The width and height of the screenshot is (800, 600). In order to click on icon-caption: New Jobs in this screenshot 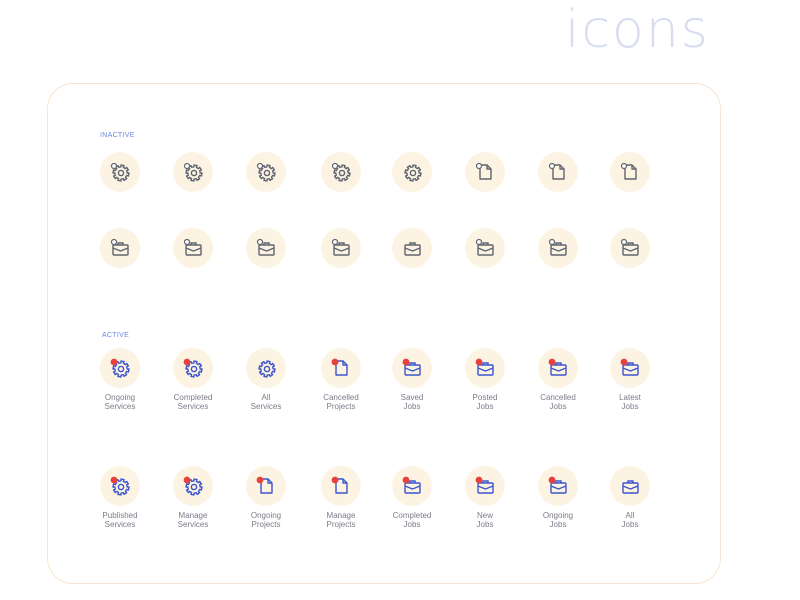, I will do `click(485, 520)`.